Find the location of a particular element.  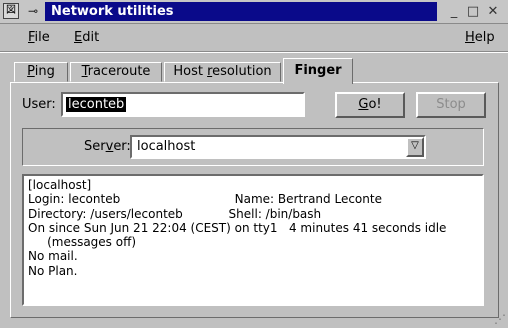

menu-edit: Edit is located at coordinates (86, 37).